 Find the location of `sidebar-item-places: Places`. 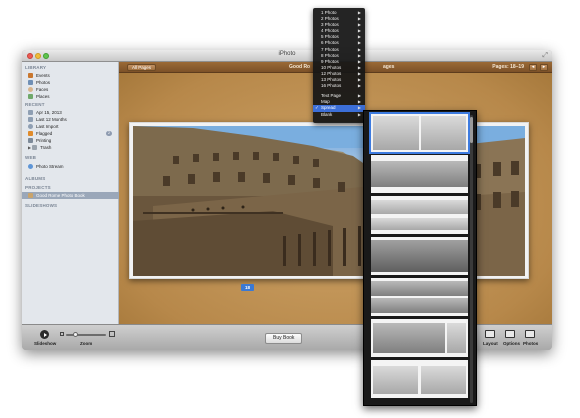

sidebar-item-places: Places is located at coordinates (72, 96).